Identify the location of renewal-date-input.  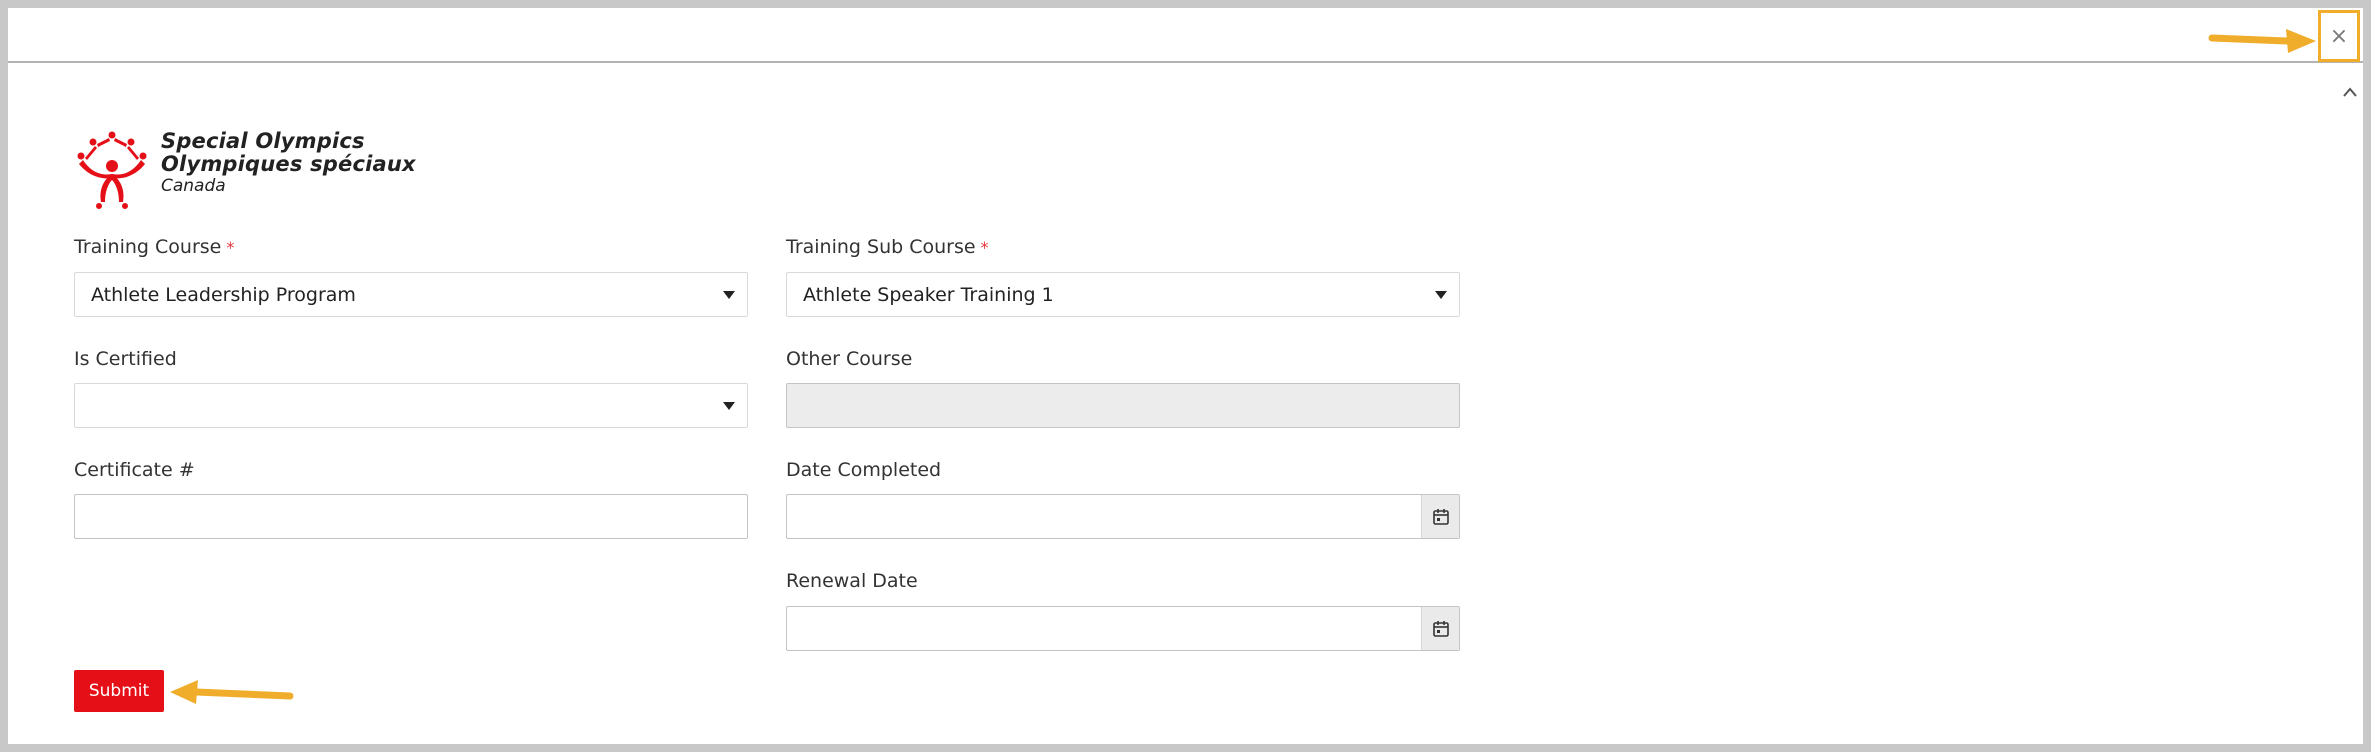
(1123, 628).